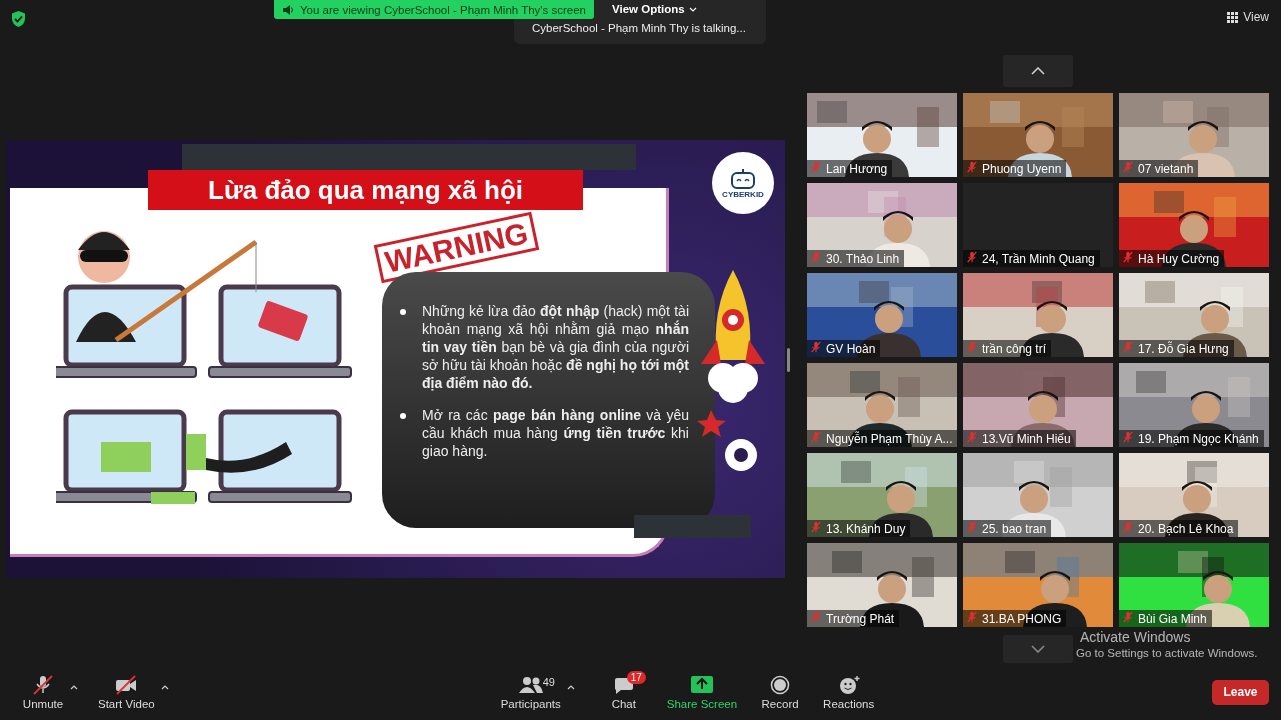 This screenshot has width=1281, height=720. What do you see at coordinates (1248, 17) in the screenshot?
I see `view-button: View` at bounding box center [1248, 17].